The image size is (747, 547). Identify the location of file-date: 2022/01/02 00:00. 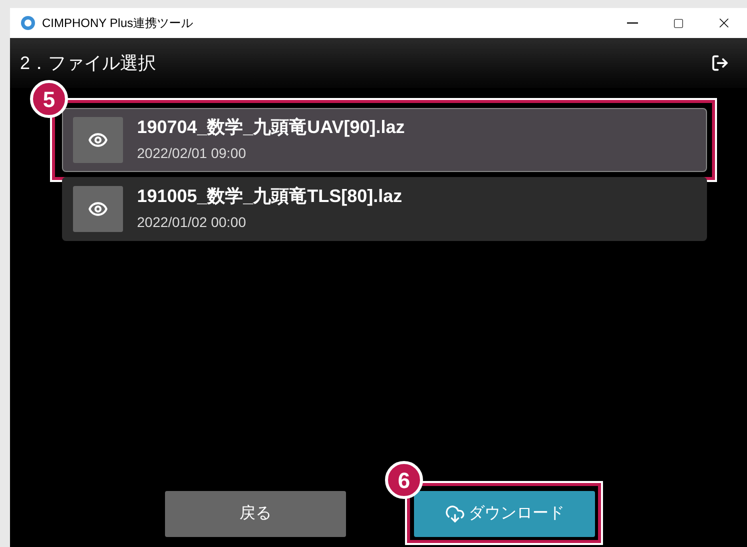
(192, 222).